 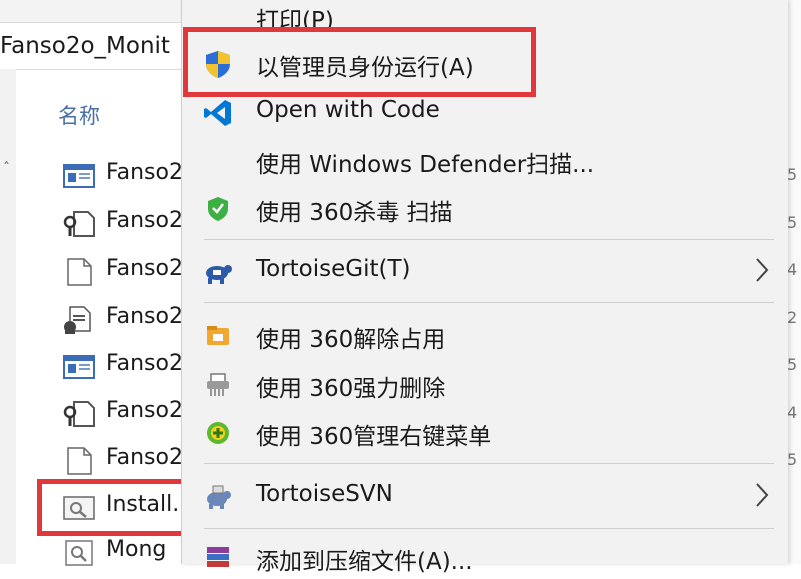 I want to click on menu-item-label: 使用 360强力删除, so click(x=351, y=389).